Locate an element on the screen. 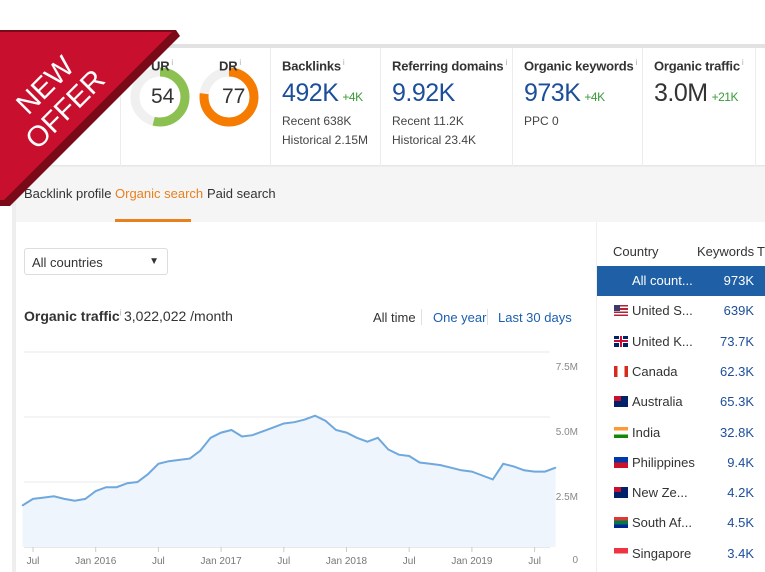  dr-label: DR i is located at coordinates (230, 66).